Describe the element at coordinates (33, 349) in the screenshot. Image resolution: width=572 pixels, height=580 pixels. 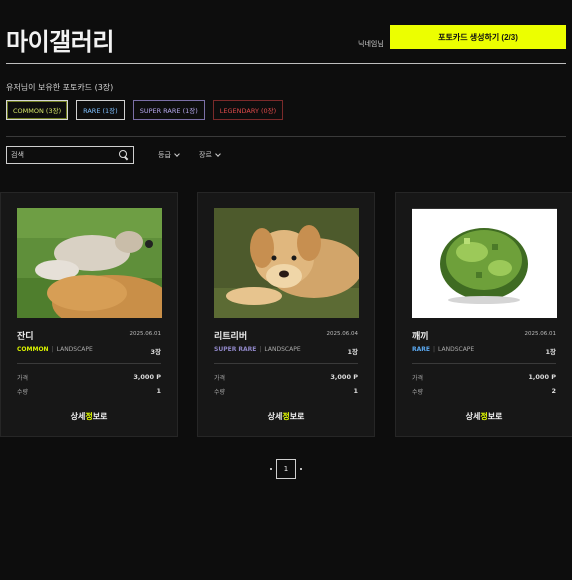
I see `card-grade: COMMON` at that location.